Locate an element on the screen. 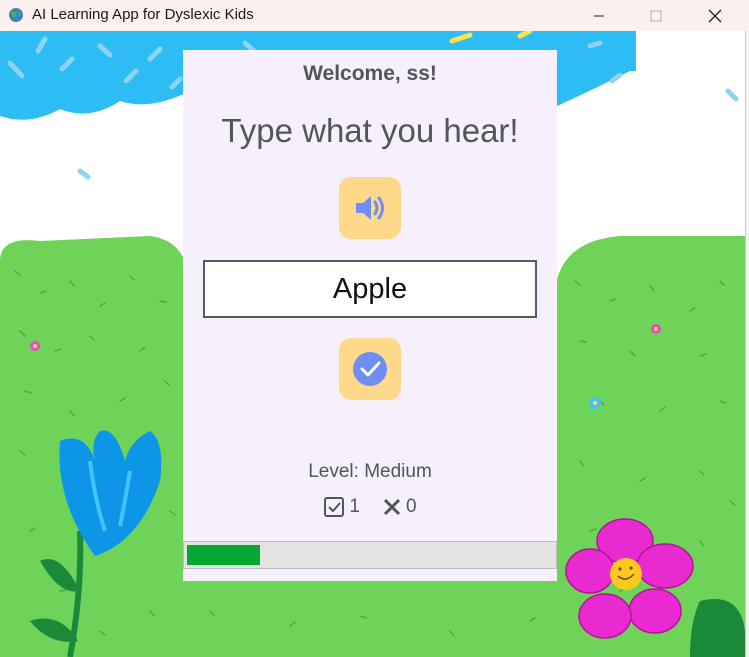 The height and width of the screenshot is (657, 749). welcome-heading: Welcome, ss! is located at coordinates (370, 73).